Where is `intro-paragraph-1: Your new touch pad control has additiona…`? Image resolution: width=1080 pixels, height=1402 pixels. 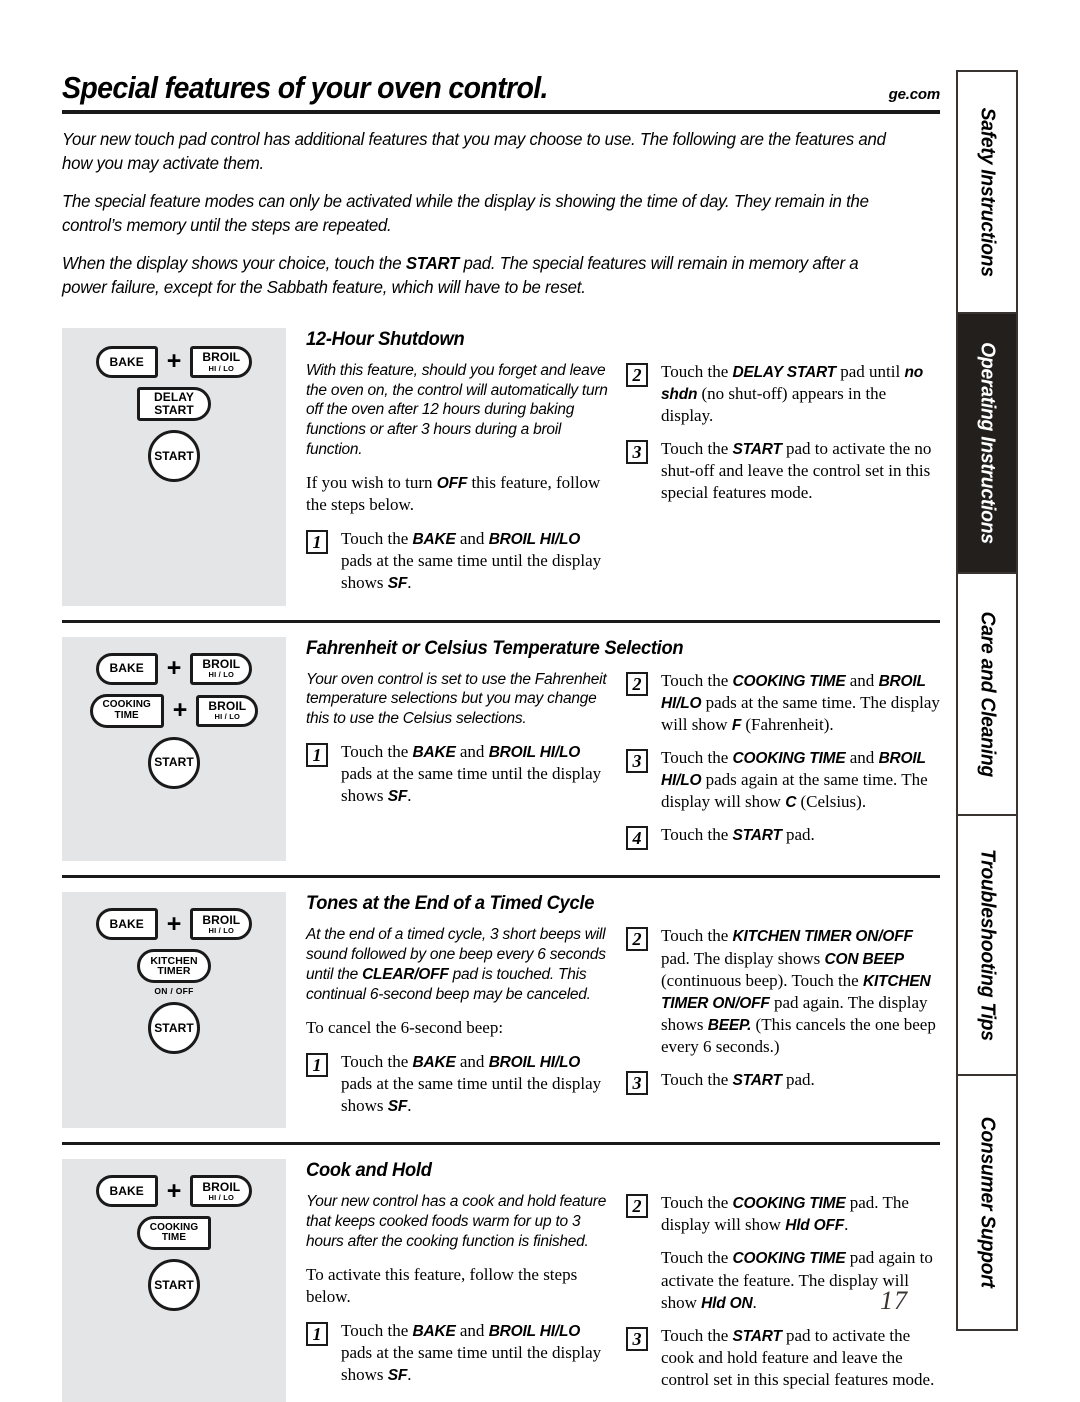
intro-paragraph-1: Your new touch pad control has additiona… is located at coordinates (474, 151).